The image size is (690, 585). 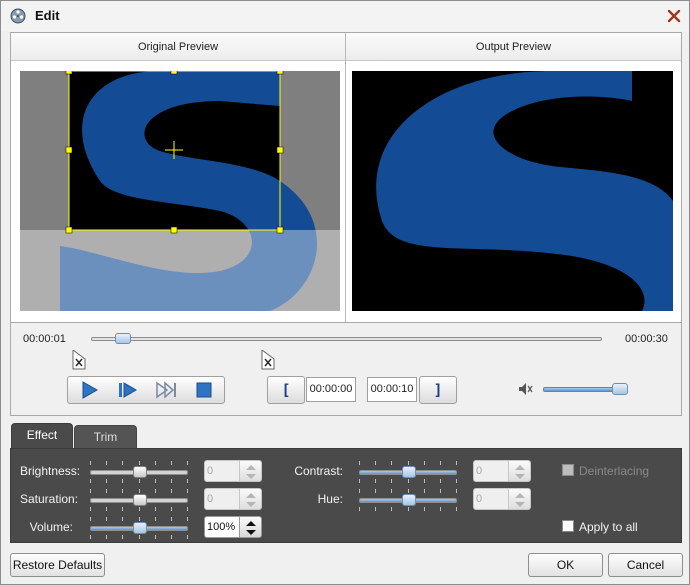 What do you see at coordinates (268, 360) in the screenshot?
I see `trim-end-marker-icon` at bounding box center [268, 360].